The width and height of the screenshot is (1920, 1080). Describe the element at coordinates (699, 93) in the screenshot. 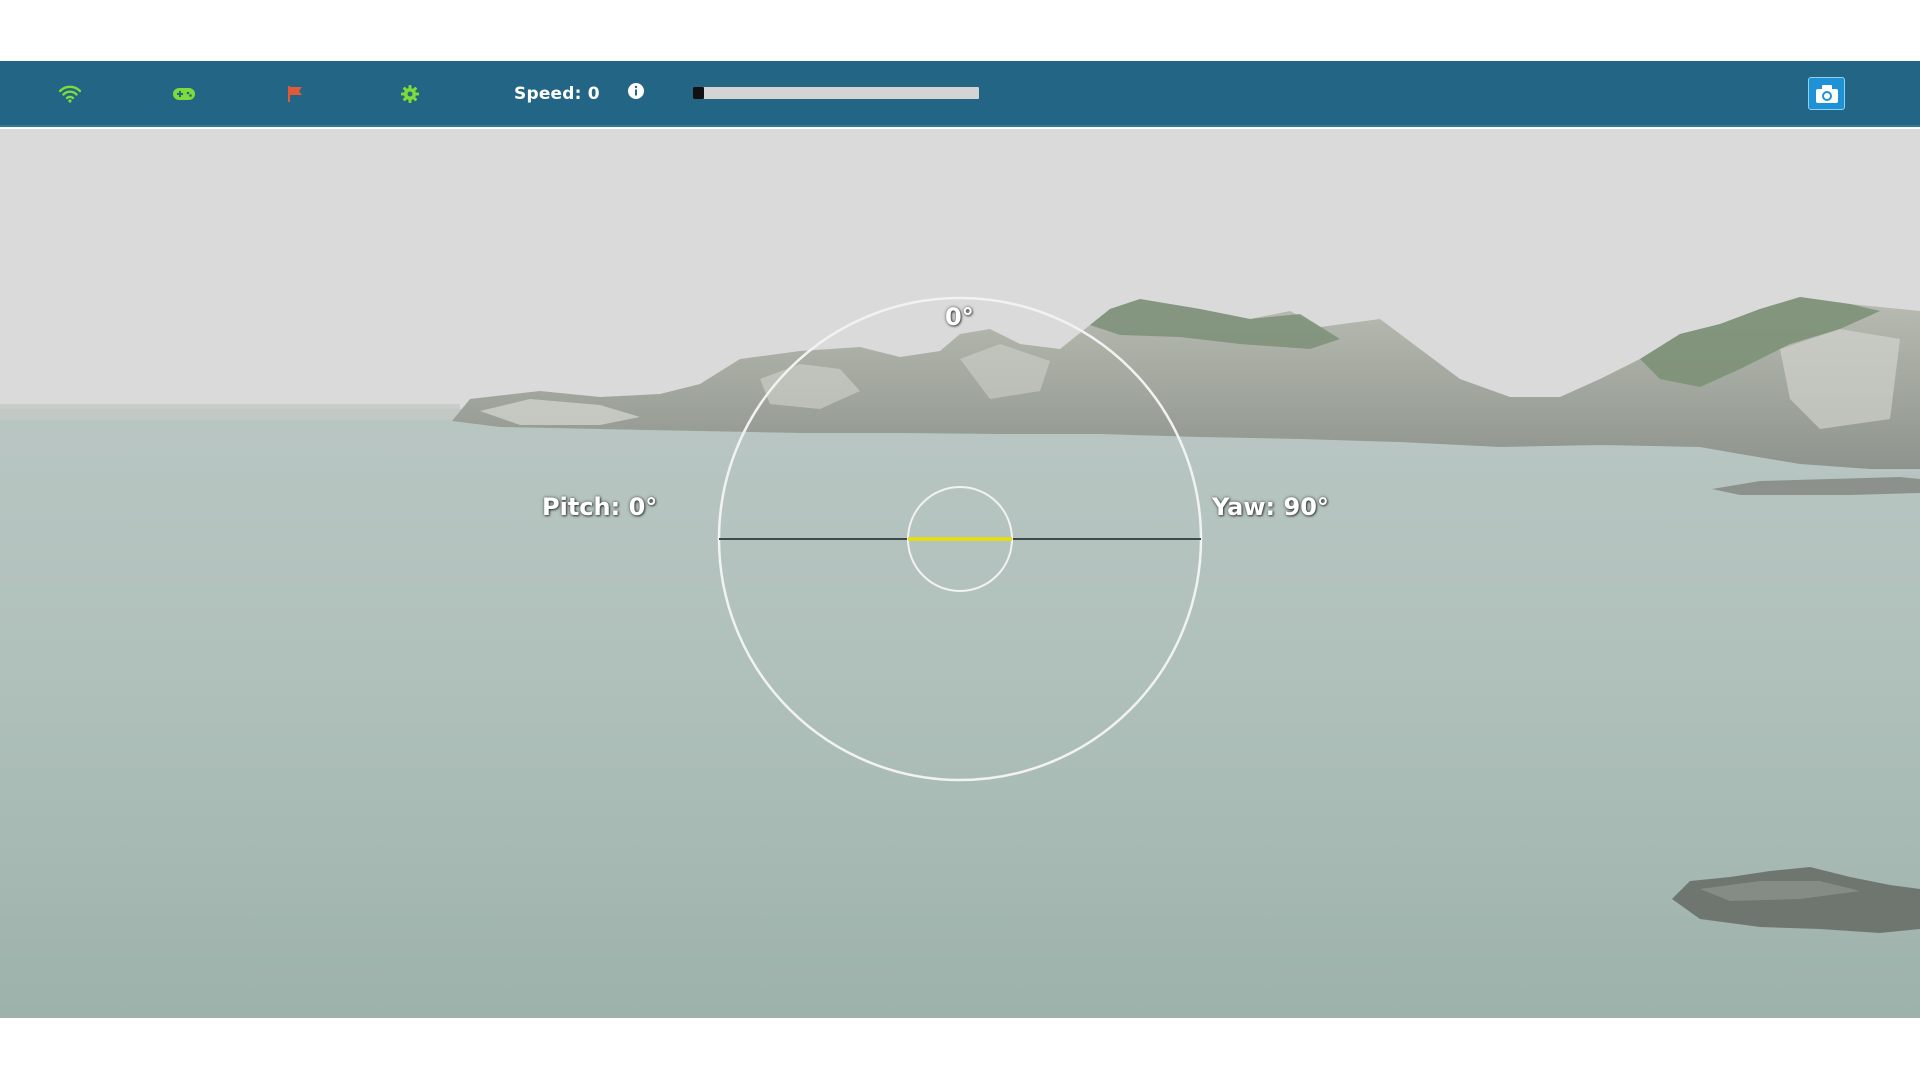

I see `progress-fill` at that location.